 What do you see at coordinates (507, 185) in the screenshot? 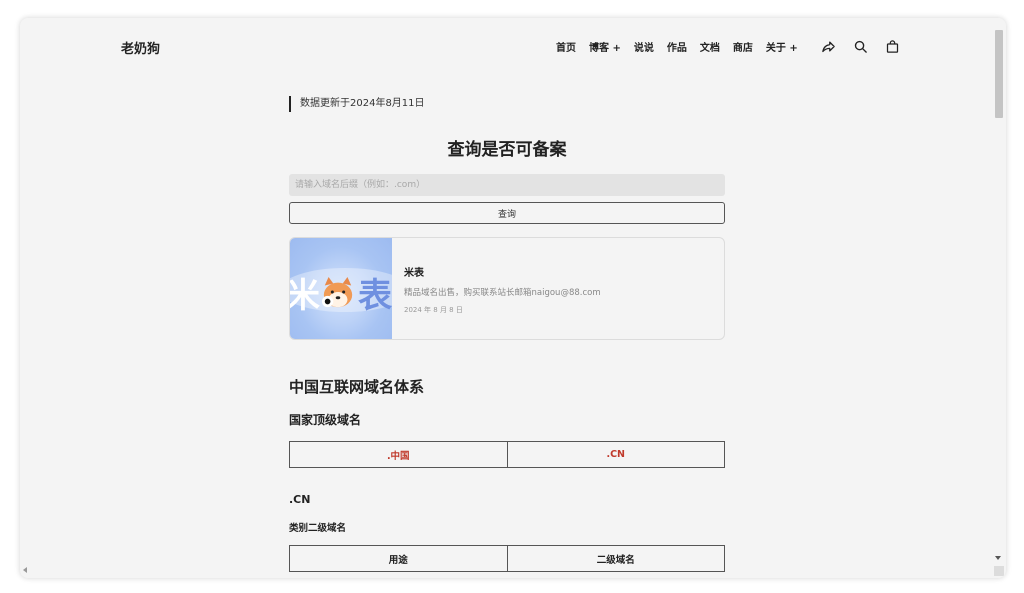
I see `domain-suffix-input` at bounding box center [507, 185].